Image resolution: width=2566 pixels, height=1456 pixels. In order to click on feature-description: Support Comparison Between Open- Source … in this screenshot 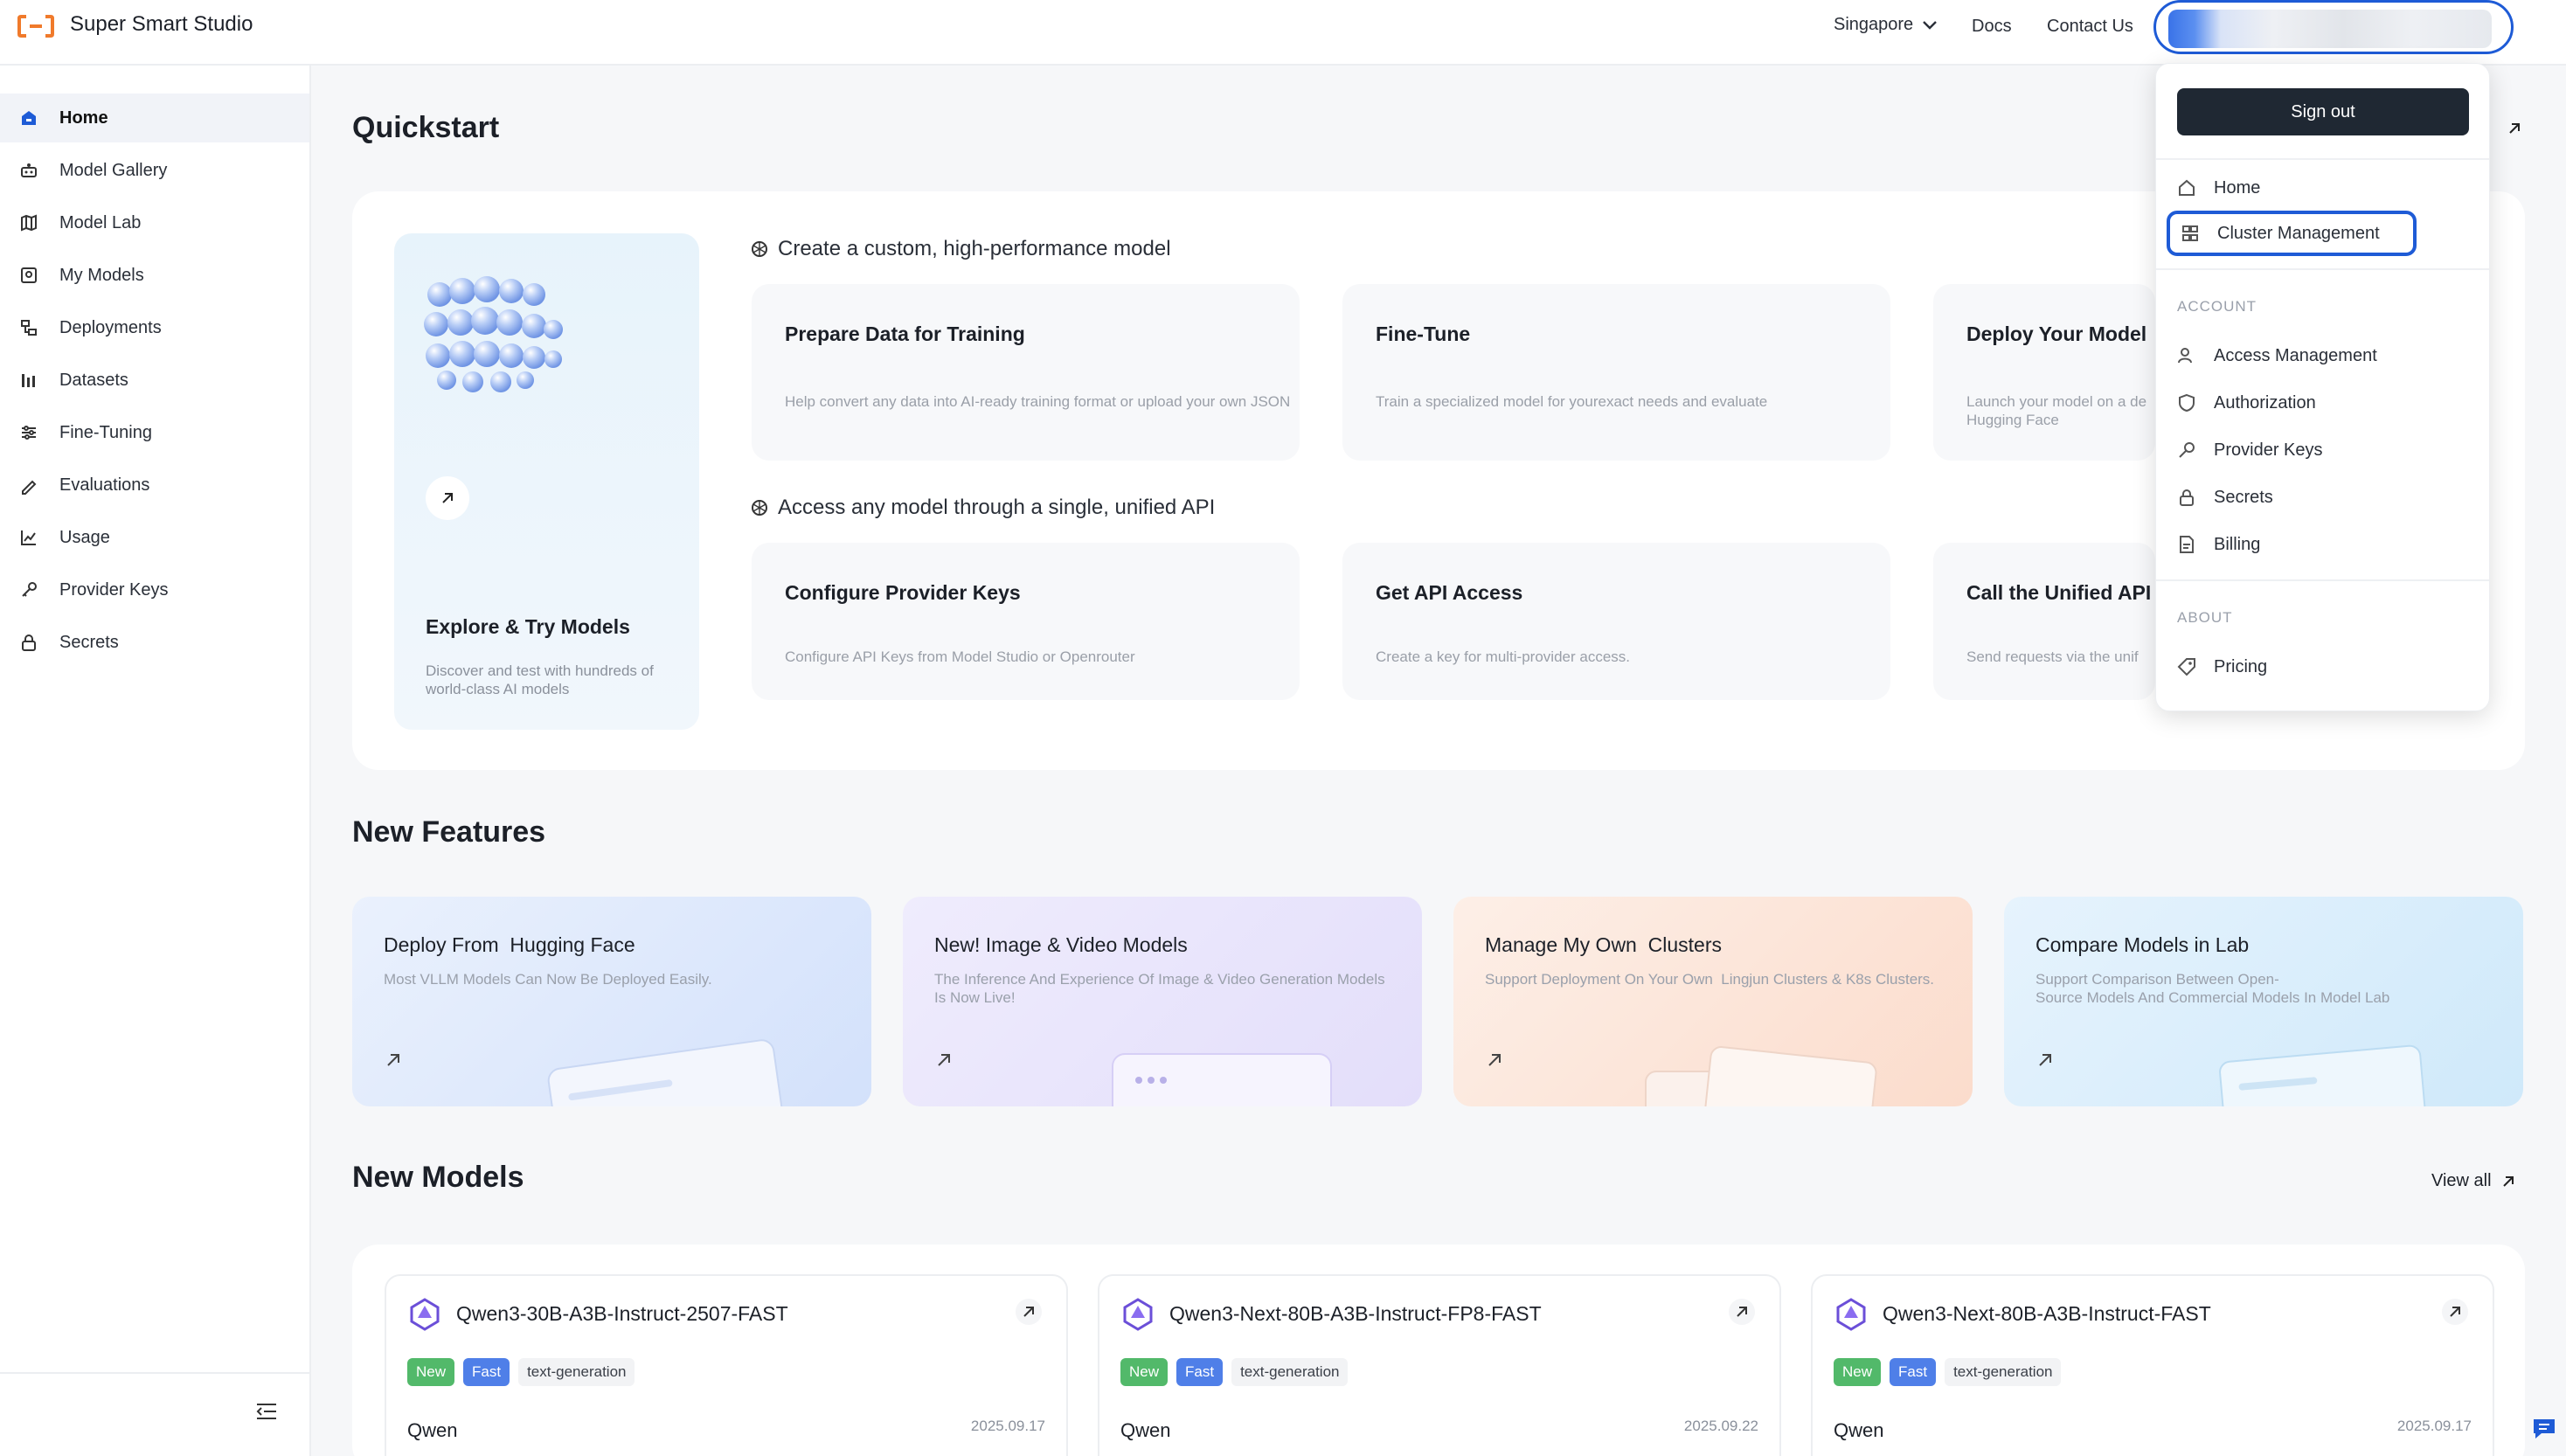, I will do `click(2212, 988)`.